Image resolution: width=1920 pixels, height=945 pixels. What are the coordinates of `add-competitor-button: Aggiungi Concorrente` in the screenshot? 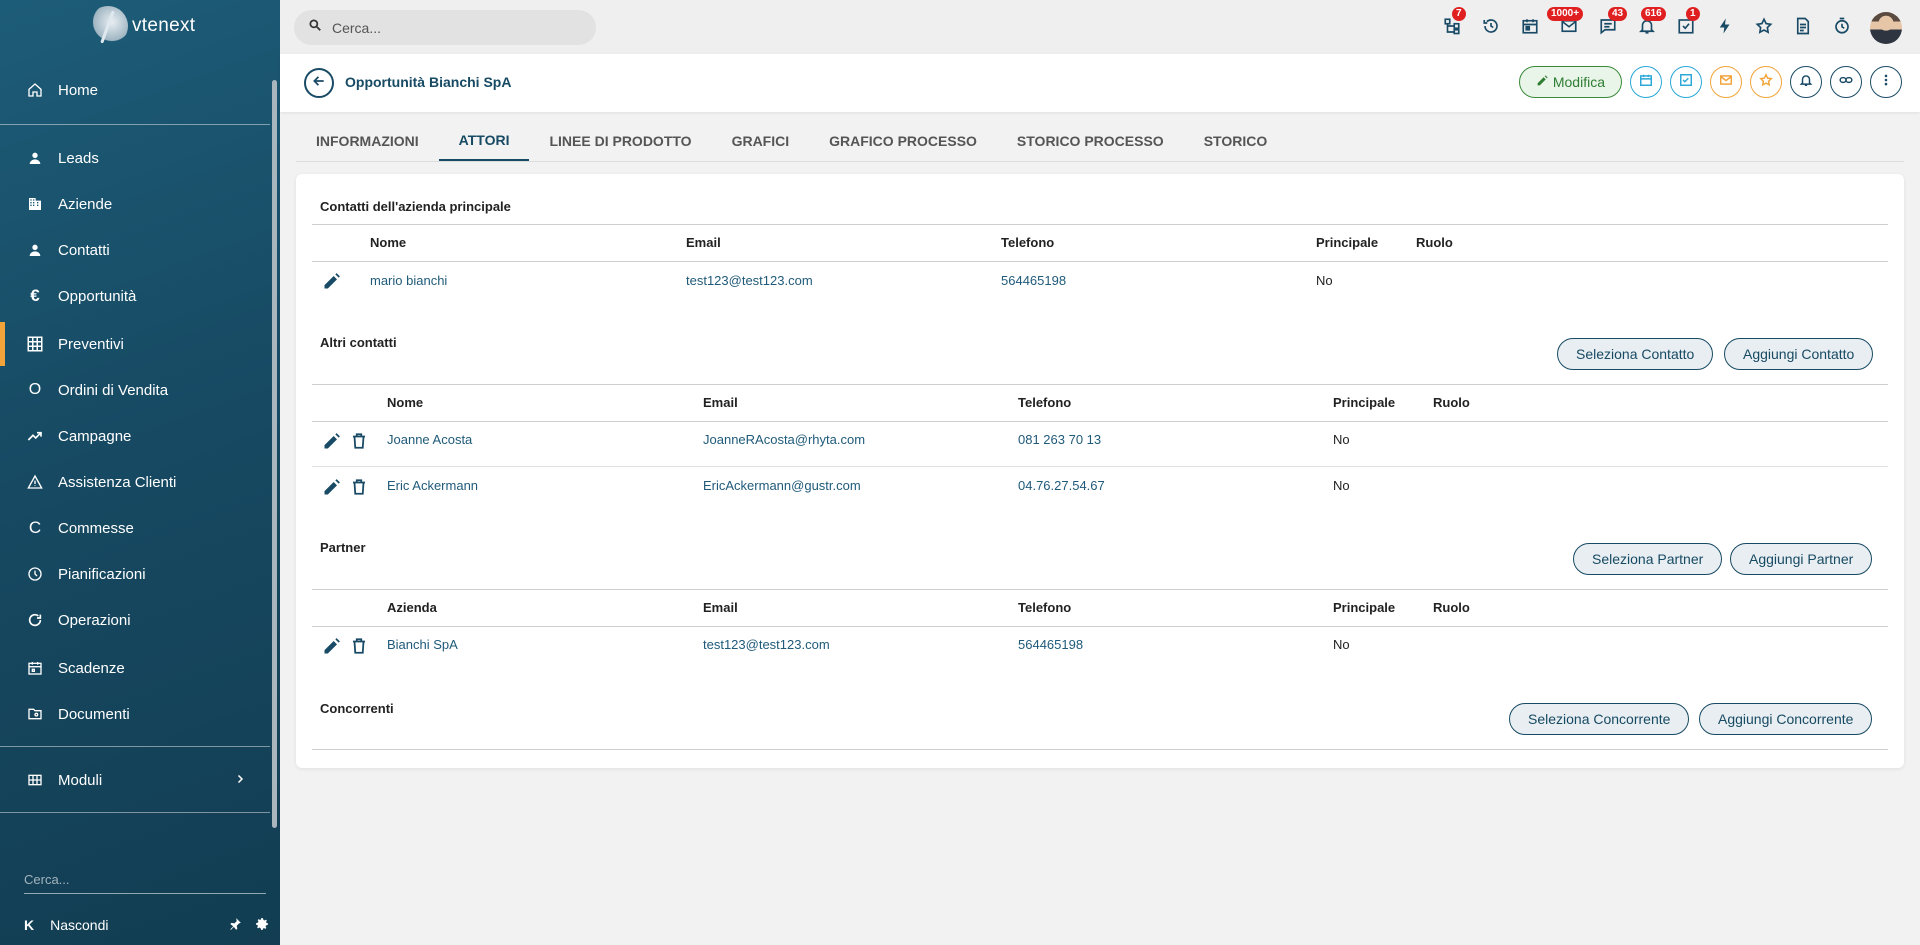 It's located at (1786, 719).